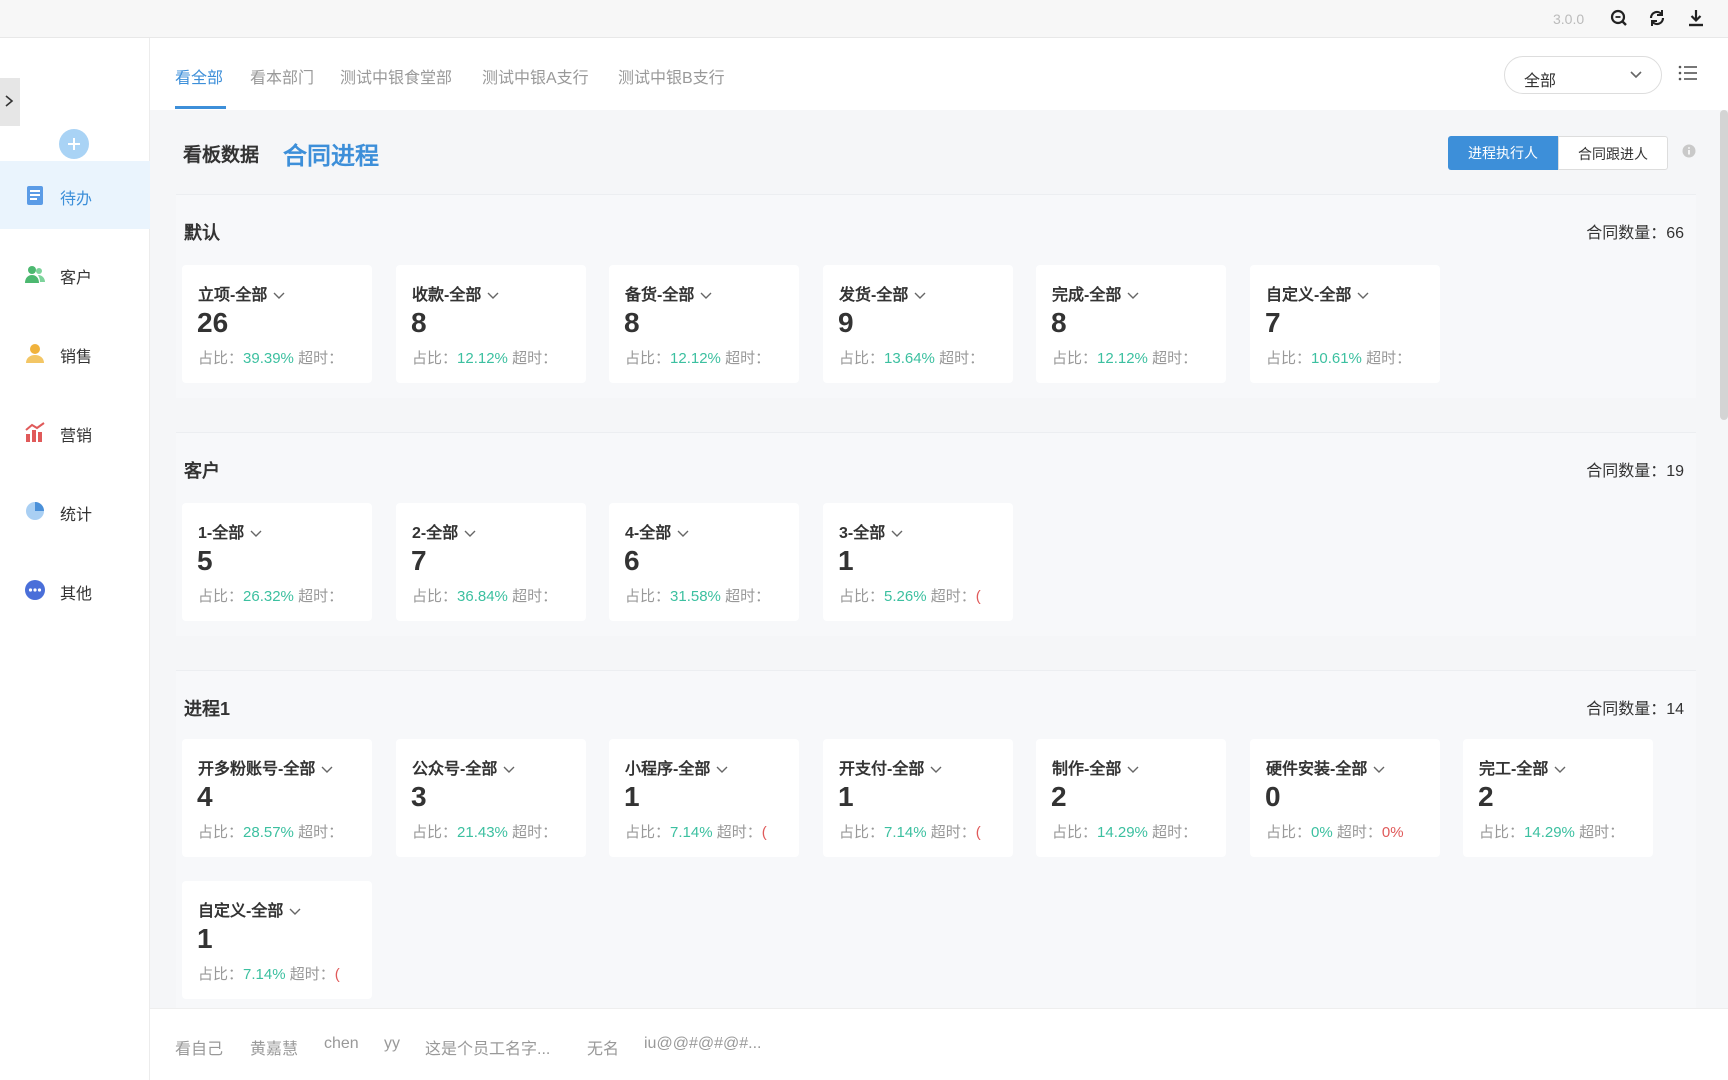 The image size is (1728, 1080). What do you see at coordinates (1696, 18) in the screenshot?
I see `download-icon` at bounding box center [1696, 18].